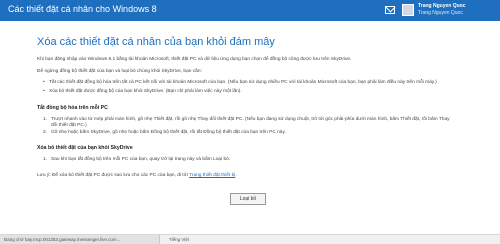 Image resolution: width=500 pixels, height=244 pixels. I want to click on remove-button: Loại bỏ, so click(248, 199).